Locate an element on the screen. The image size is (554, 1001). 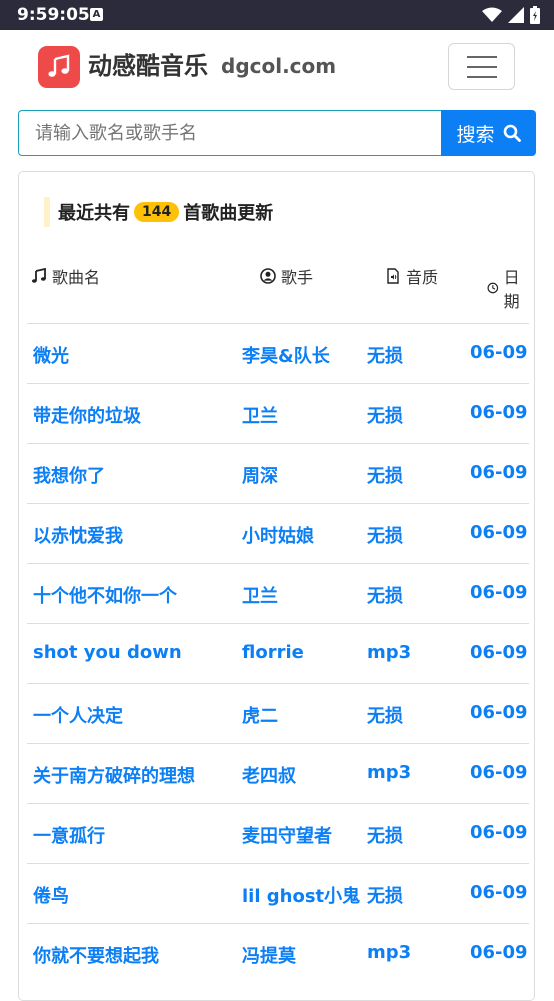
brand-domain: dgcol.com is located at coordinates (278, 66).